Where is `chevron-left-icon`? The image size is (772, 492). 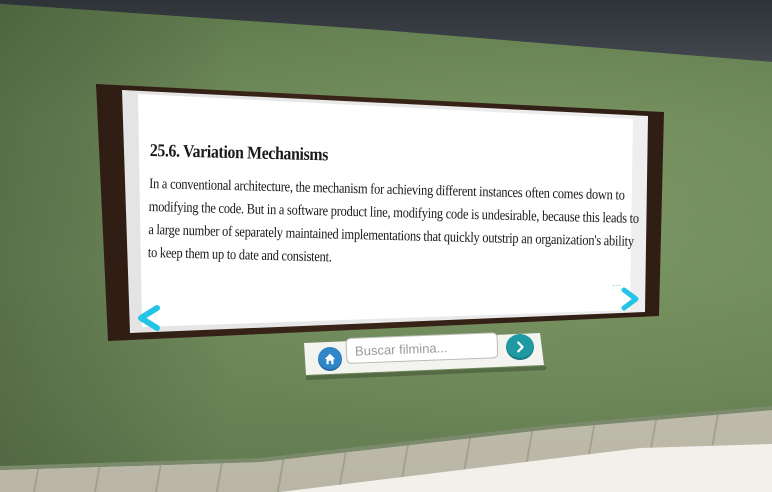
chevron-left-icon is located at coordinates (149, 318).